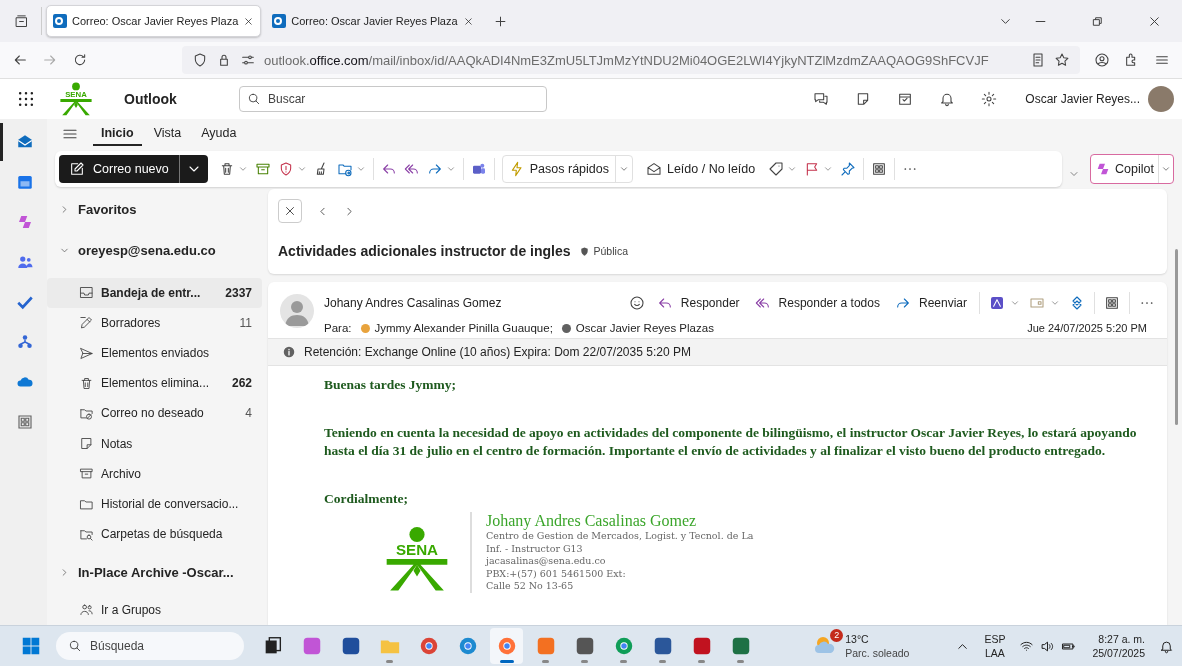 Image resolution: width=1182 pixels, height=666 pixels. Describe the element at coordinates (154, 383) in the screenshot. I see `folder-item: Elementos elimina... 262` at that location.